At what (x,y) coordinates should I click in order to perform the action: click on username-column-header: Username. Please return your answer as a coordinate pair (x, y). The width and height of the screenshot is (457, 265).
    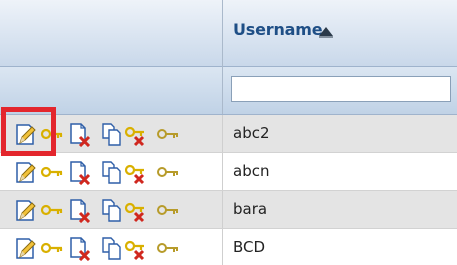
    Looking at the image, I should click on (278, 29).